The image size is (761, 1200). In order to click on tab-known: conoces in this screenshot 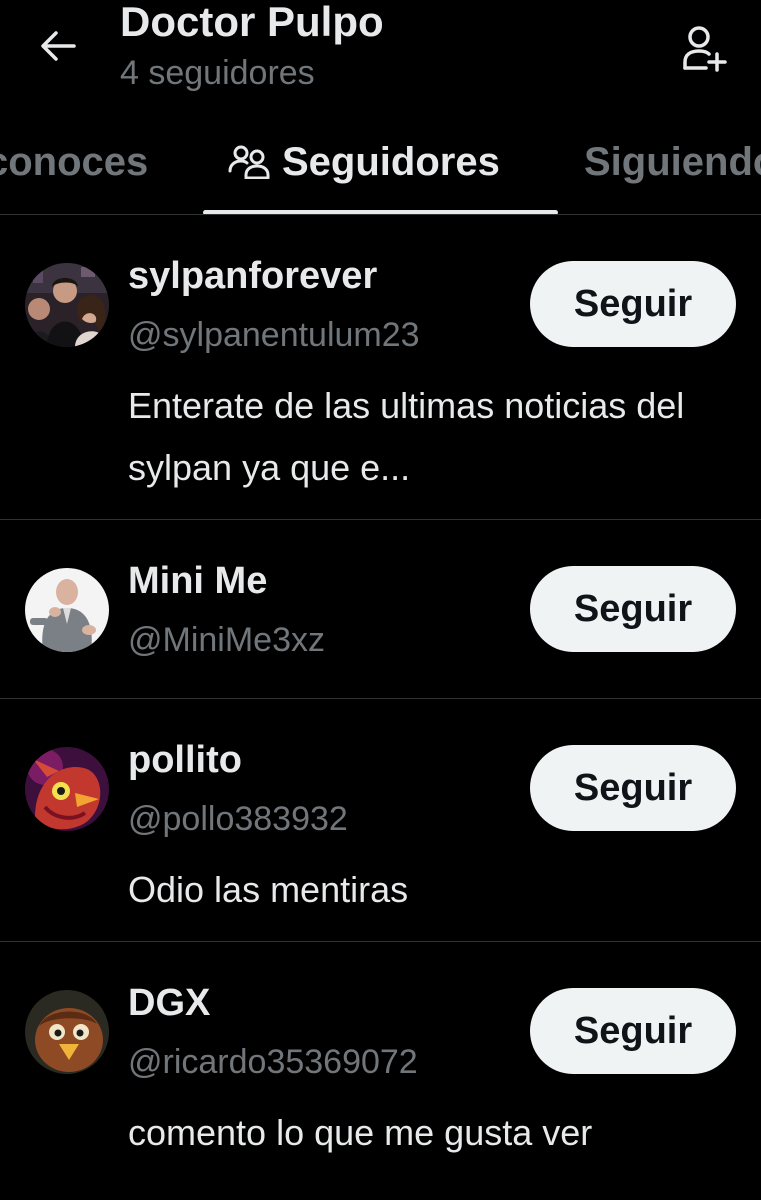, I will do `click(74, 162)`.